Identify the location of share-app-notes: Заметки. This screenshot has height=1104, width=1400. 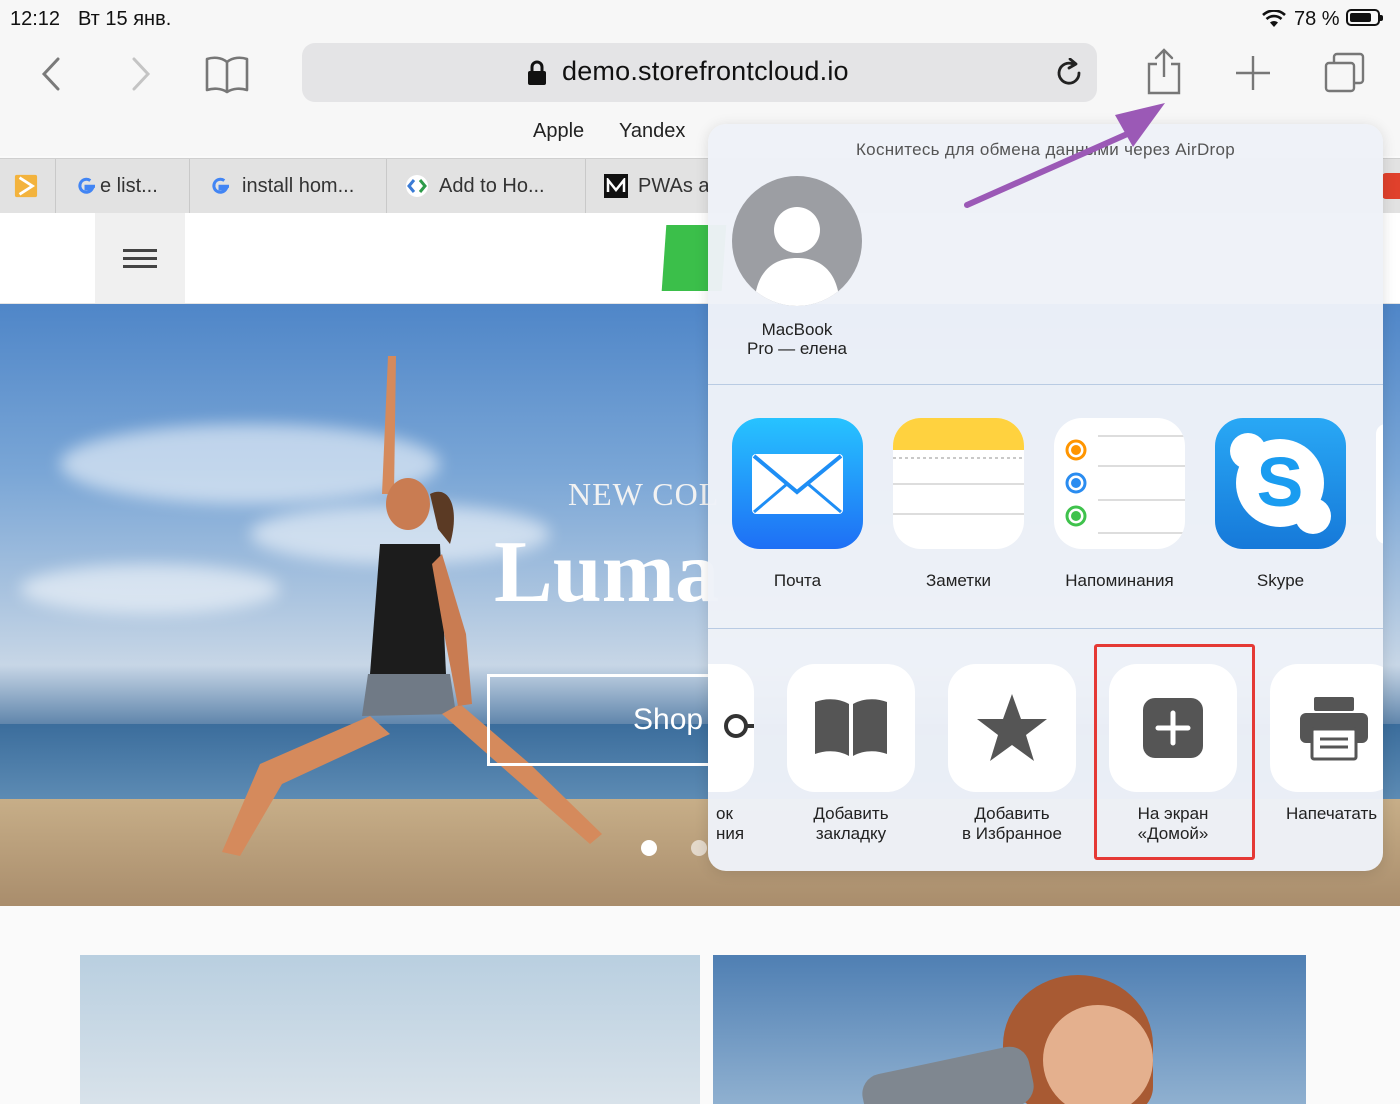
(958, 504).